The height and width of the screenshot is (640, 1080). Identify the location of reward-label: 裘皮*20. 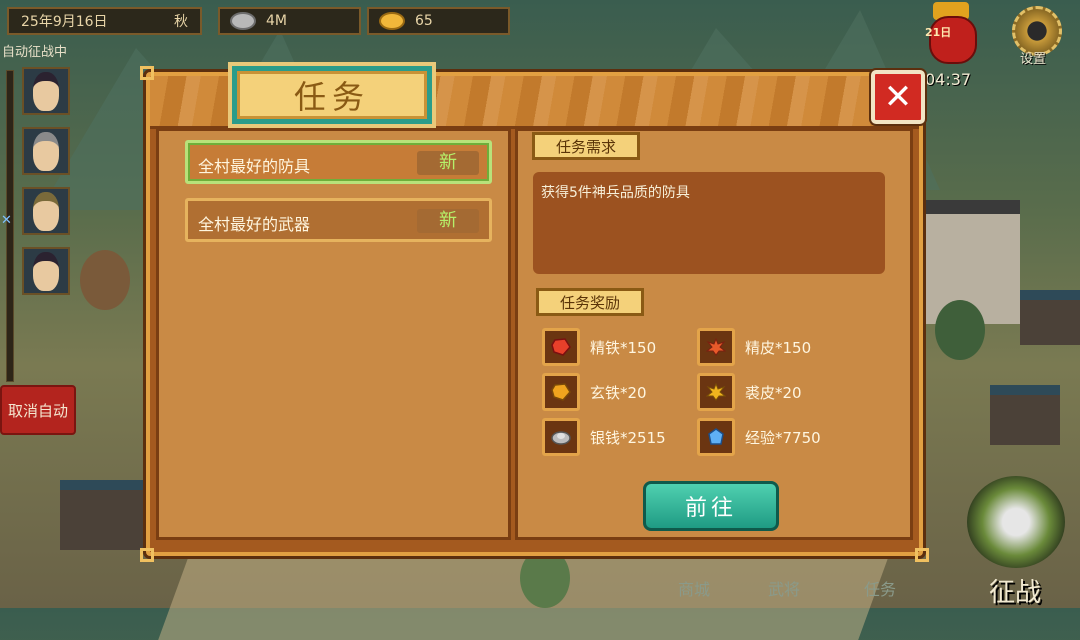
(773, 392).